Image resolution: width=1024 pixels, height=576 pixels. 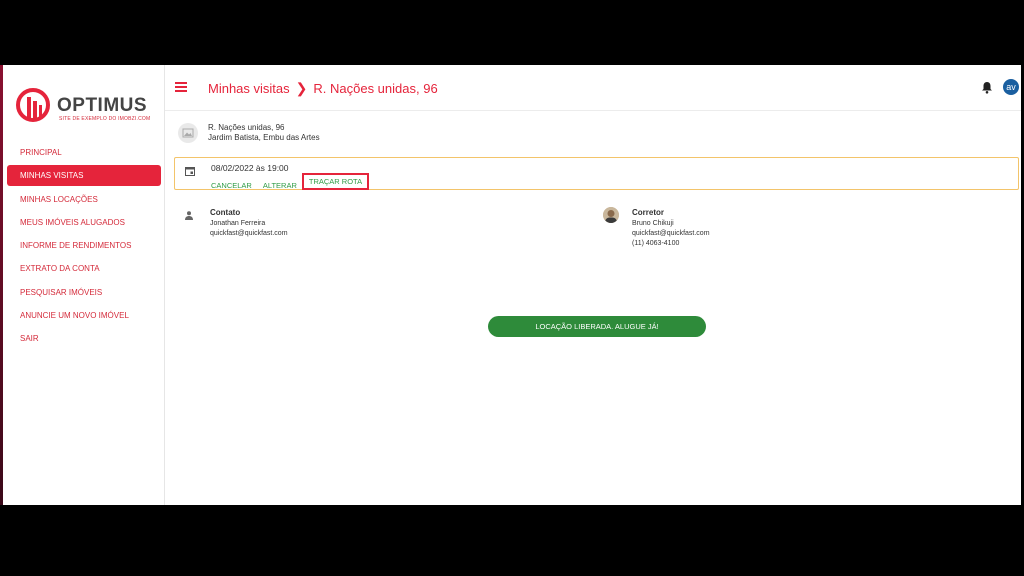 What do you see at coordinates (246, 127) in the screenshot?
I see `property-address: R. Nações unidas, 96` at bounding box center [246, 127].